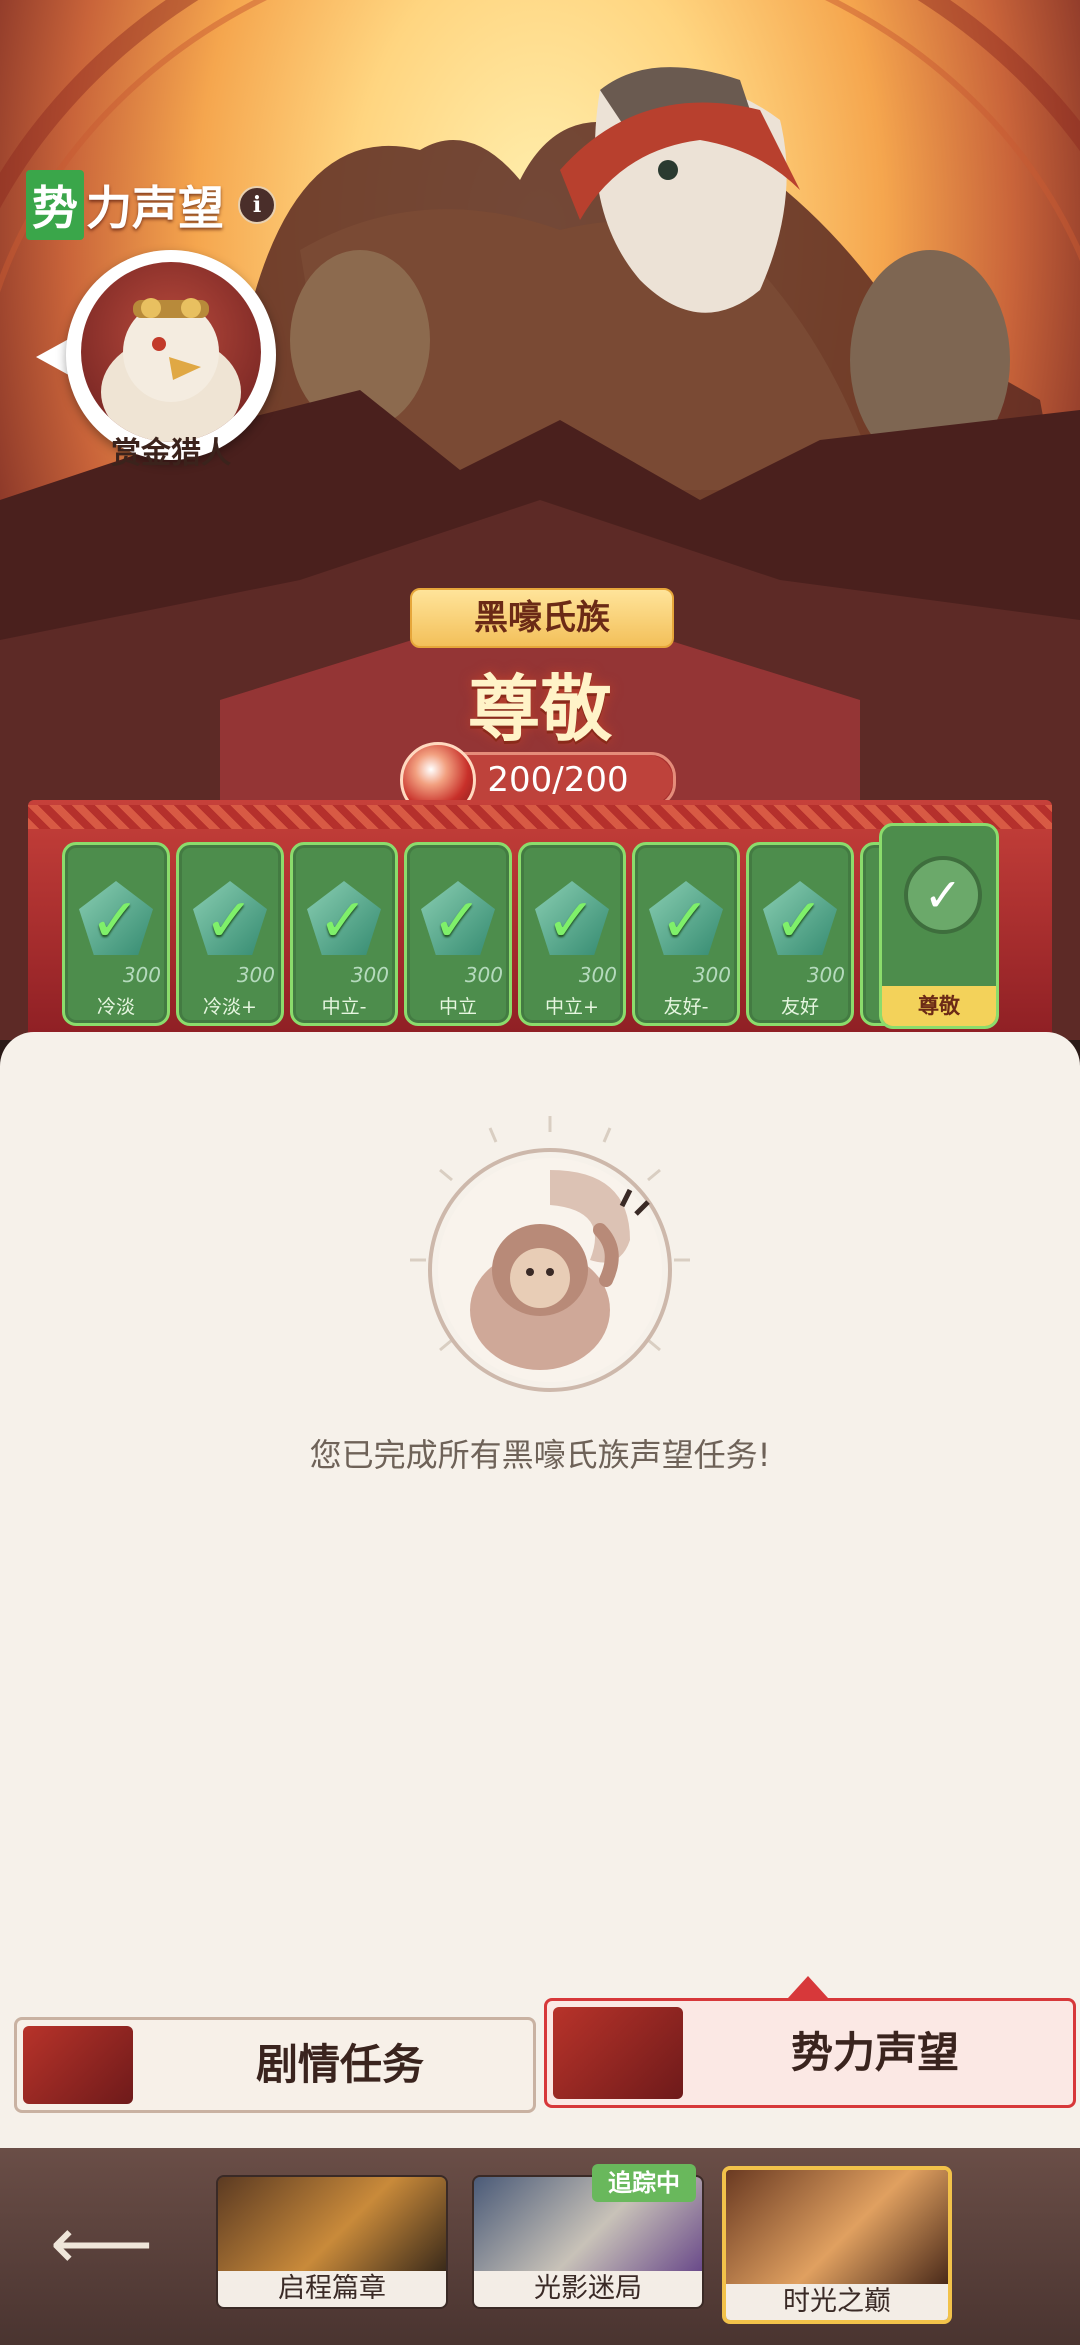 Image resolution: width=1080 pixels, height=2345 pixels. I want to click on tab-faction-reputation: 势力声望, so click(810, 2053).